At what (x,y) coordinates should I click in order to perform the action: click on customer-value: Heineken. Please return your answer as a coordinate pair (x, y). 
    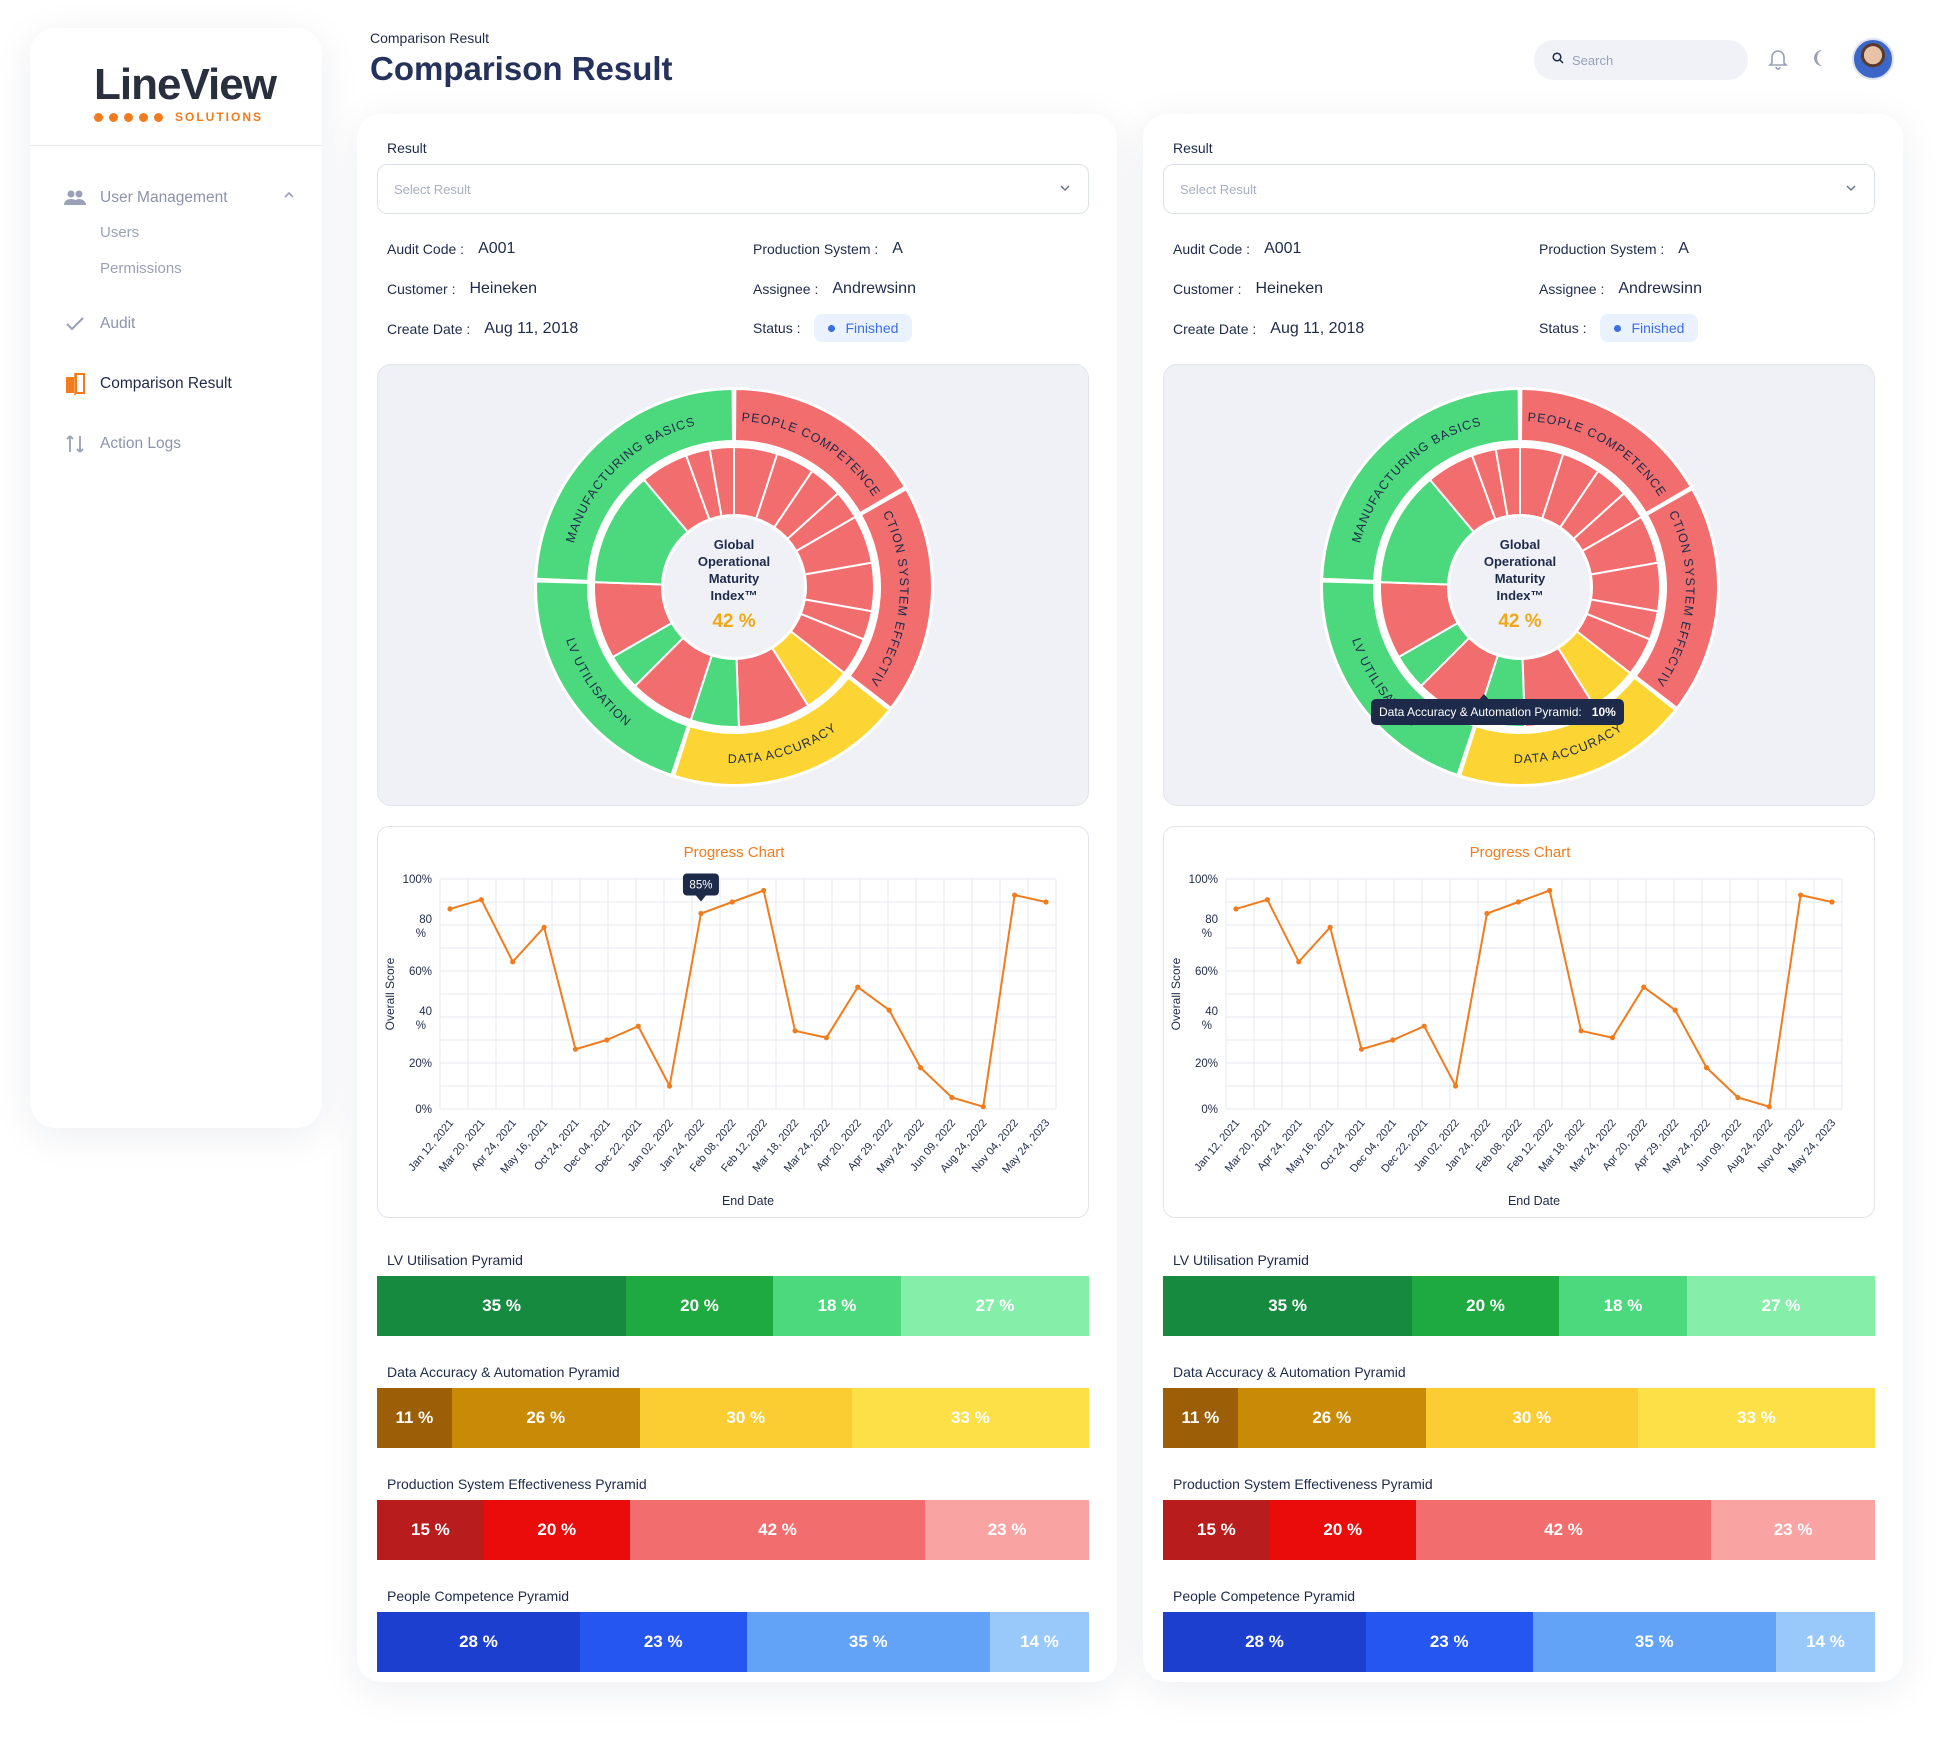
    Looking at the image, I should click on (503, 288).